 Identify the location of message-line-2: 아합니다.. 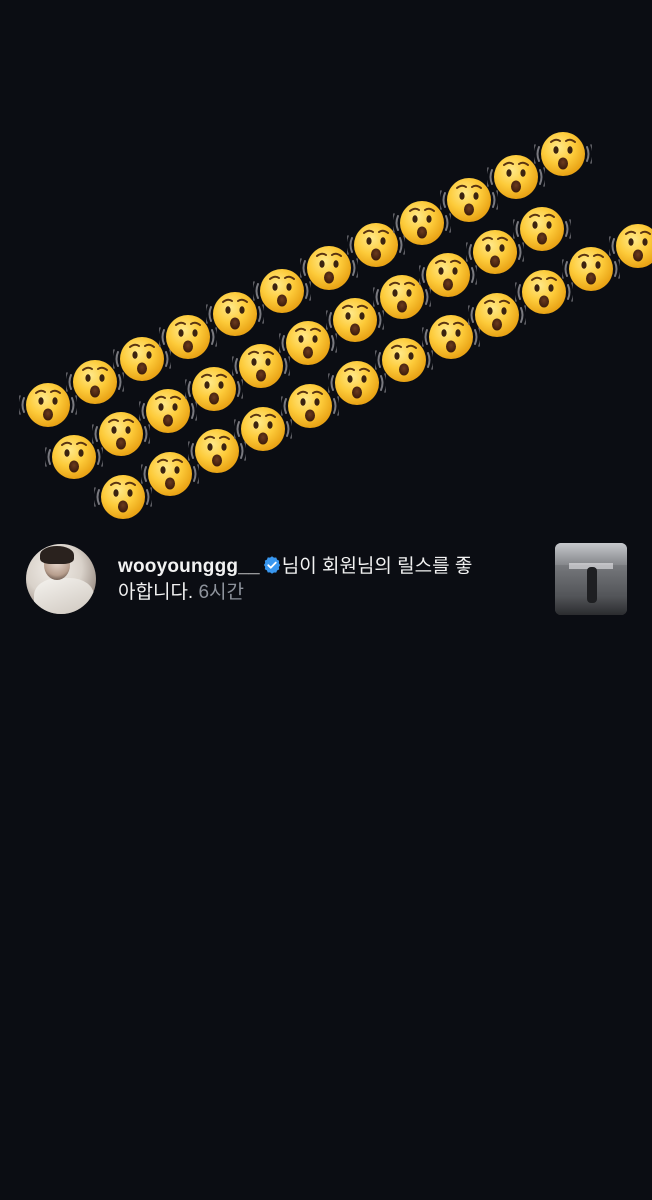
(156, 592).